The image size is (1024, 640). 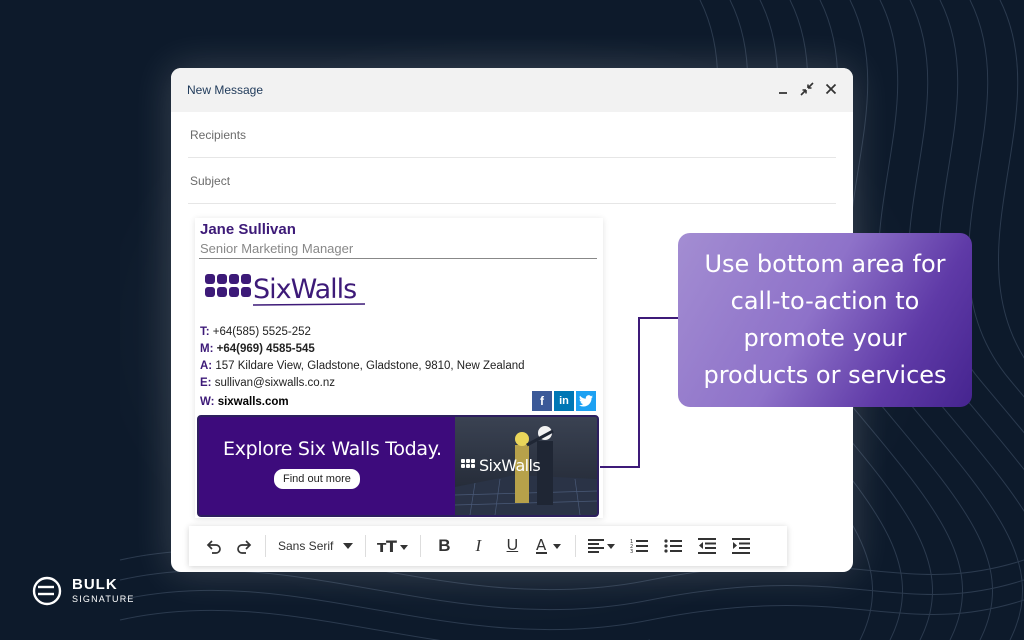 I want to click on email-line: E: sullivan@sixwalls.co.nz, so click(x=362, y=383).